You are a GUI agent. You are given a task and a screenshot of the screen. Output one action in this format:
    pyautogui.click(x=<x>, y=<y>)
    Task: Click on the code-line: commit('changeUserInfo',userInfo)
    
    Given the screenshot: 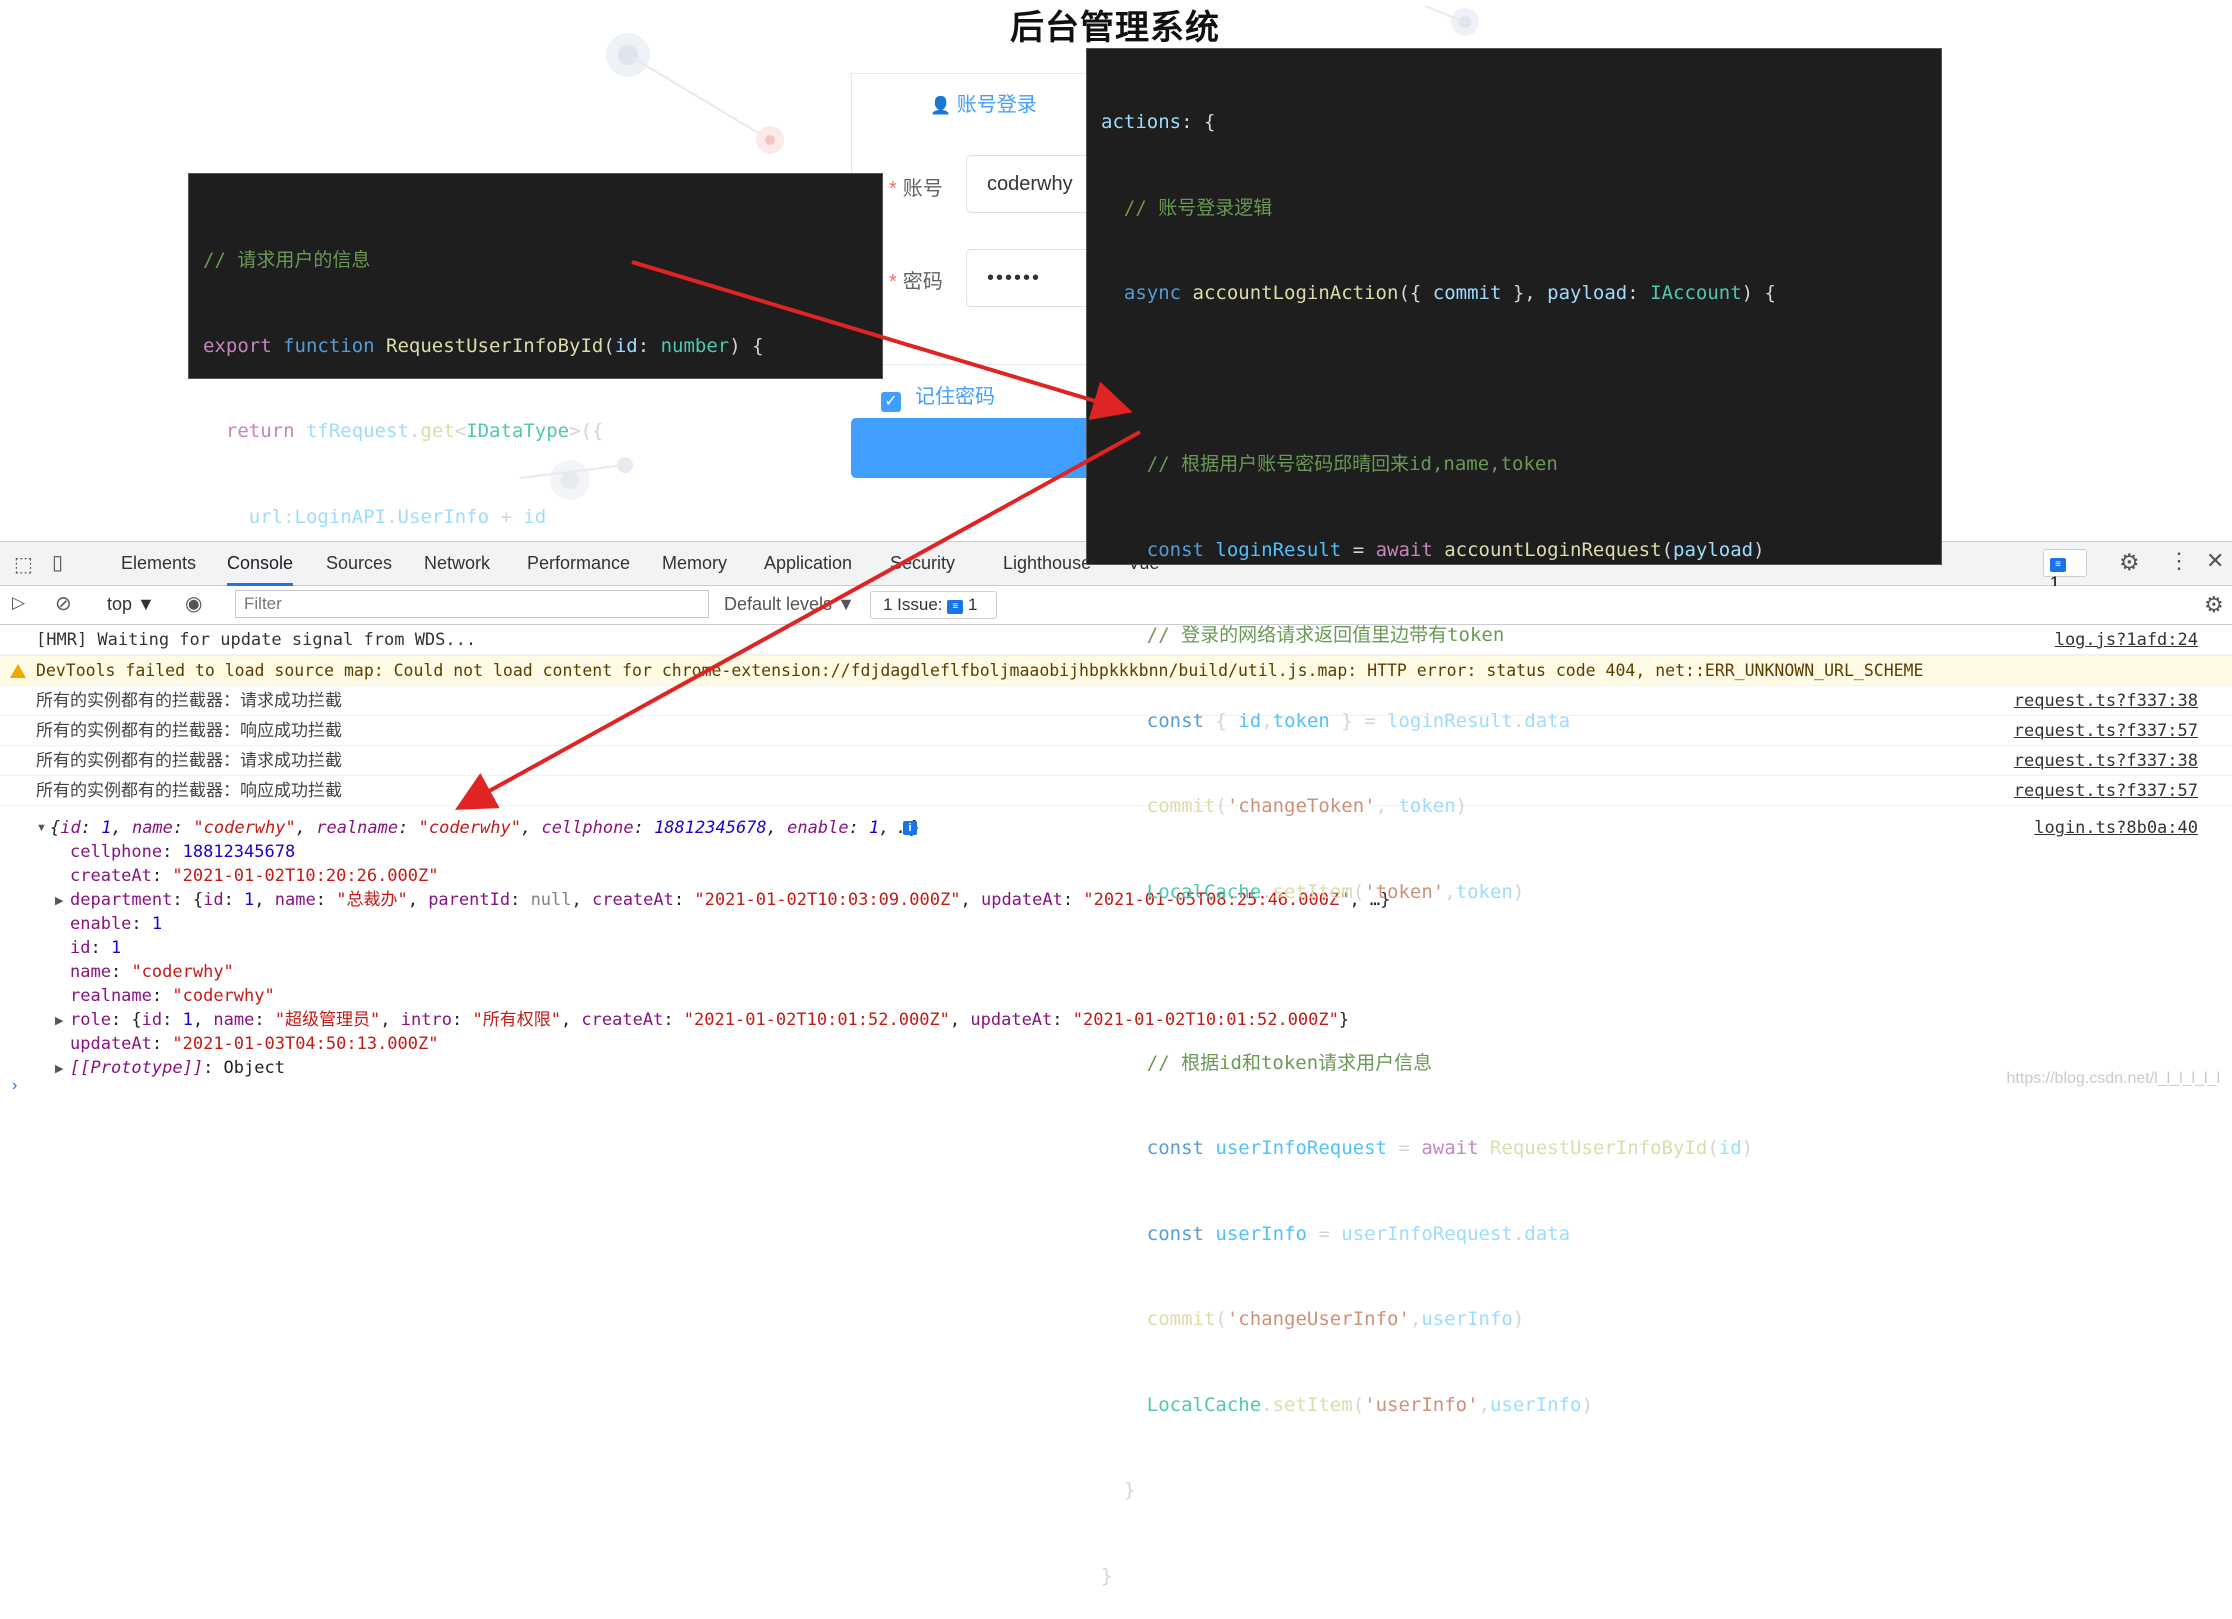 What is the action you would take?
    pyautogui.click(x=1335, y=1319)
    